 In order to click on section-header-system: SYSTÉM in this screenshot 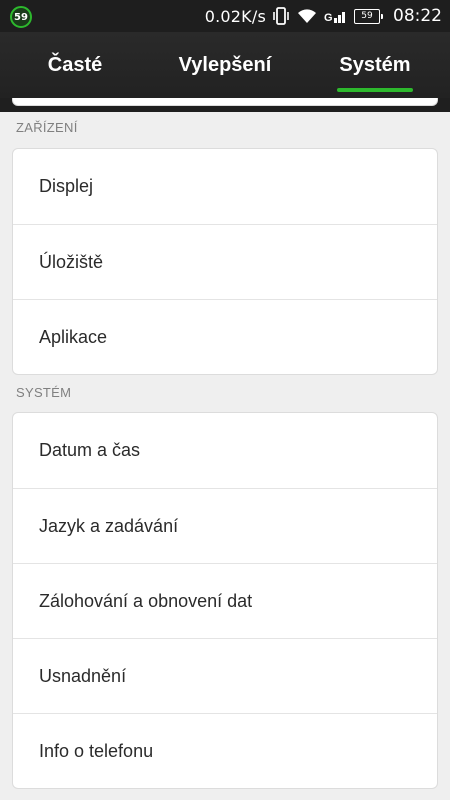, I will do `click(44, 392)`.